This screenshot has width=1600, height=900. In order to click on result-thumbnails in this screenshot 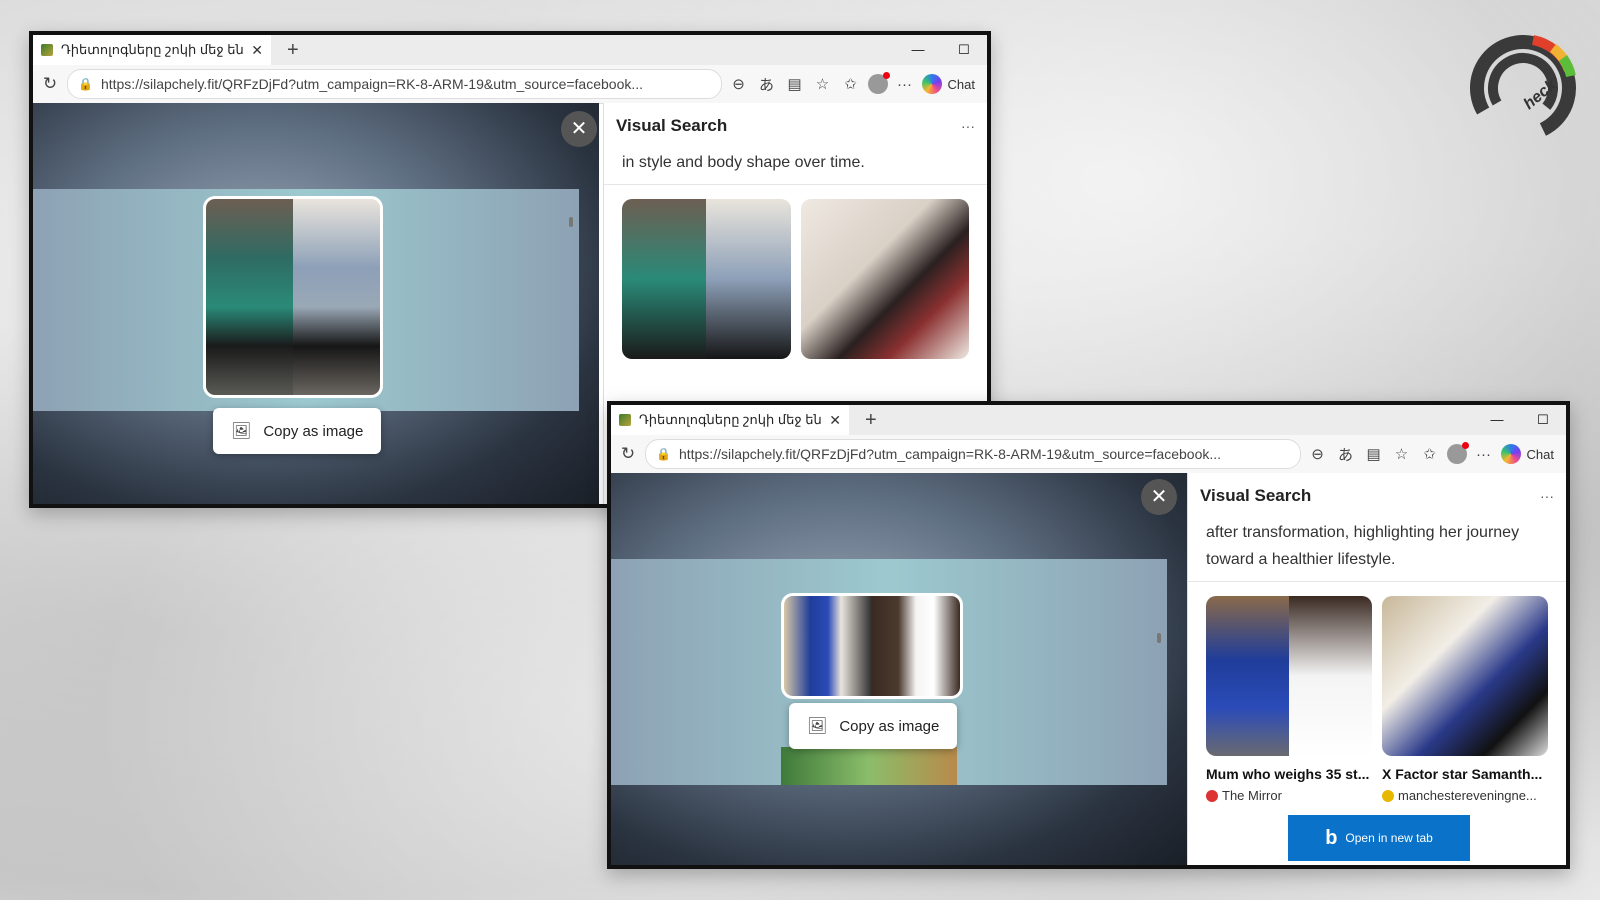, I will do `click(795, 272)`.